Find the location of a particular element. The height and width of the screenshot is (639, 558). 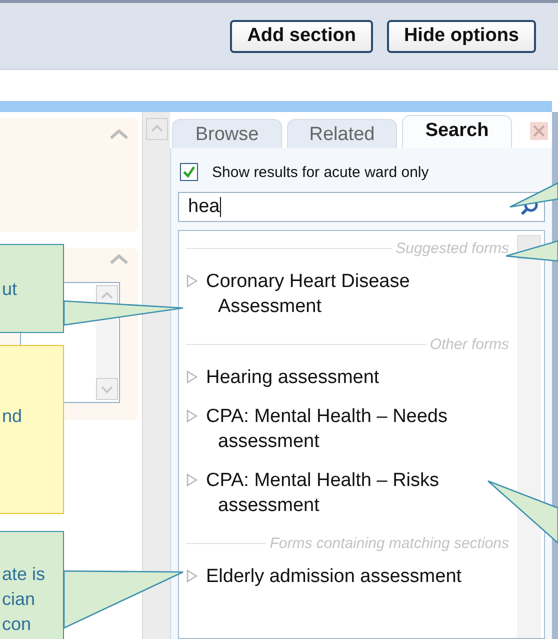

result-link: Coronary Heart Disease Assessment is located at coordinates (357, 294).